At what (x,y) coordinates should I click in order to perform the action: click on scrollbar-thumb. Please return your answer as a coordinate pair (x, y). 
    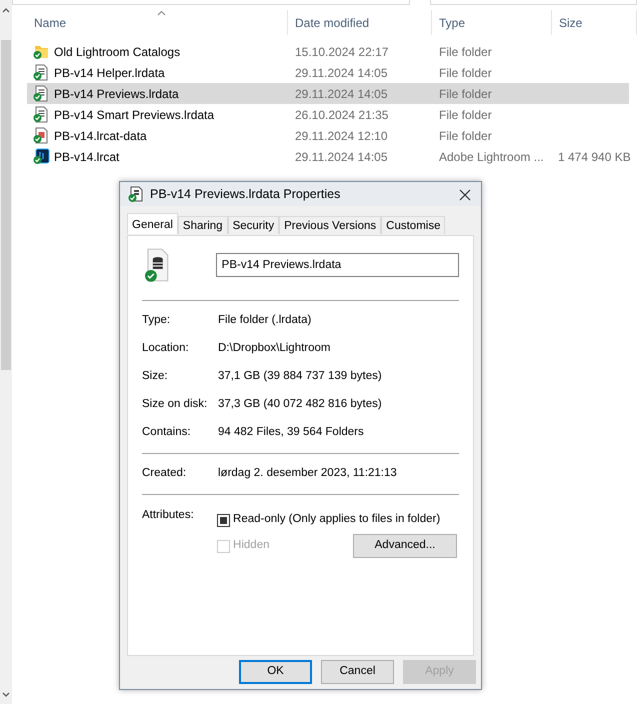
    Looking at the image, I should click on (6, 205).